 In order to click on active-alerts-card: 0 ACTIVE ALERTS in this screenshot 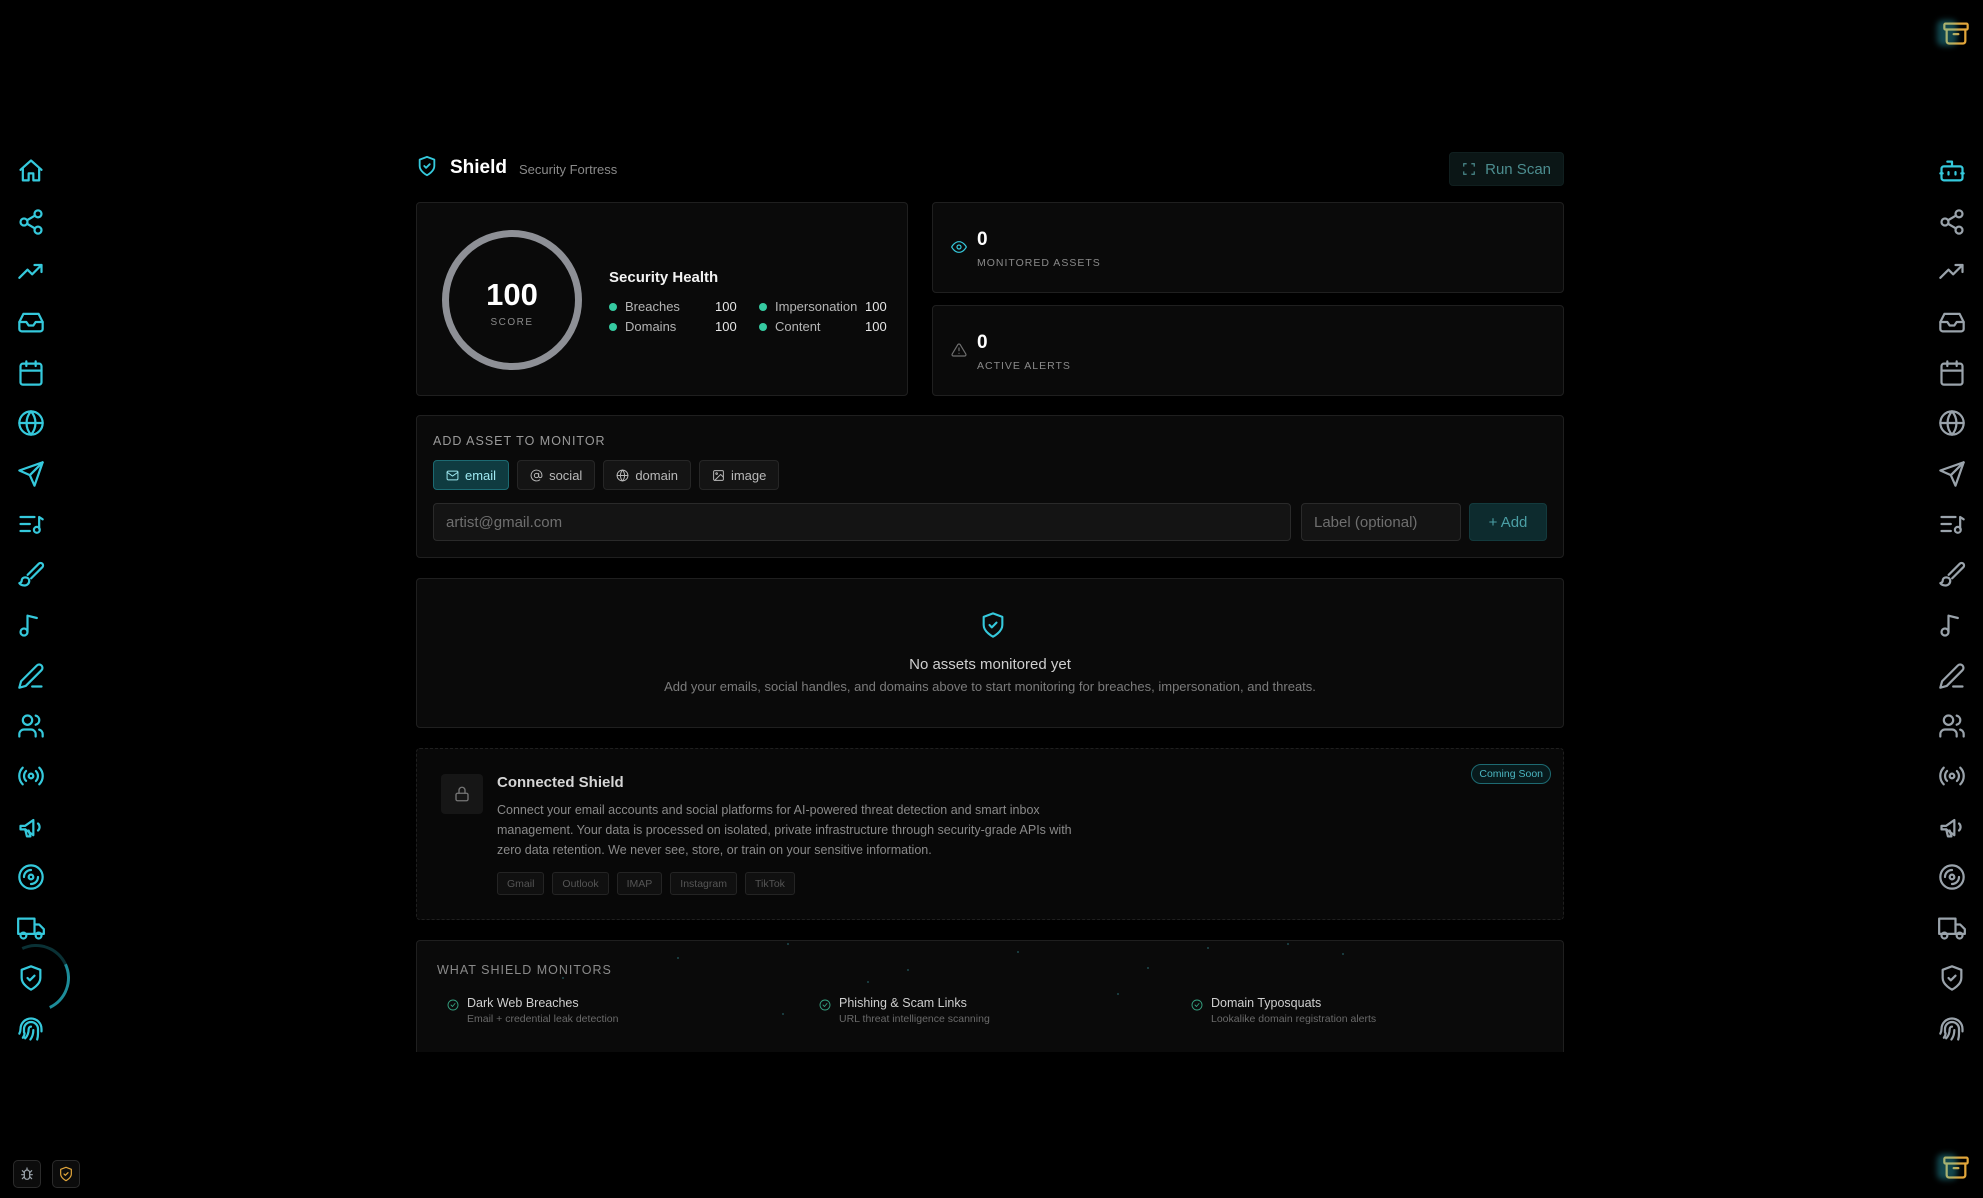, I will do `click(1248, 350)`.